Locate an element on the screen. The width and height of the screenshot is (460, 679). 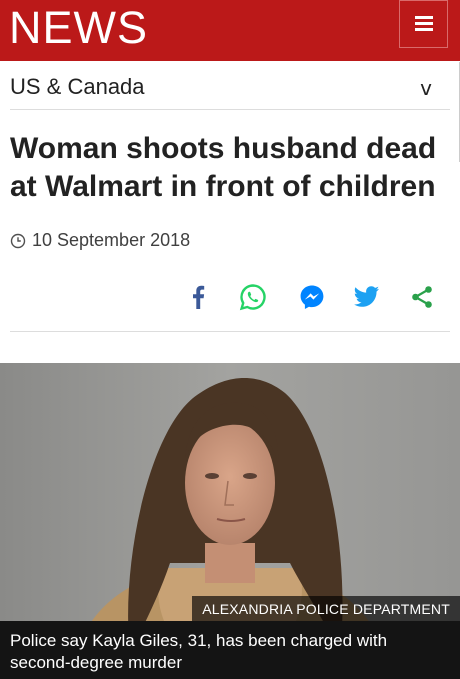
article-date: 10 September 2018 is located at coordinates (100, 240).